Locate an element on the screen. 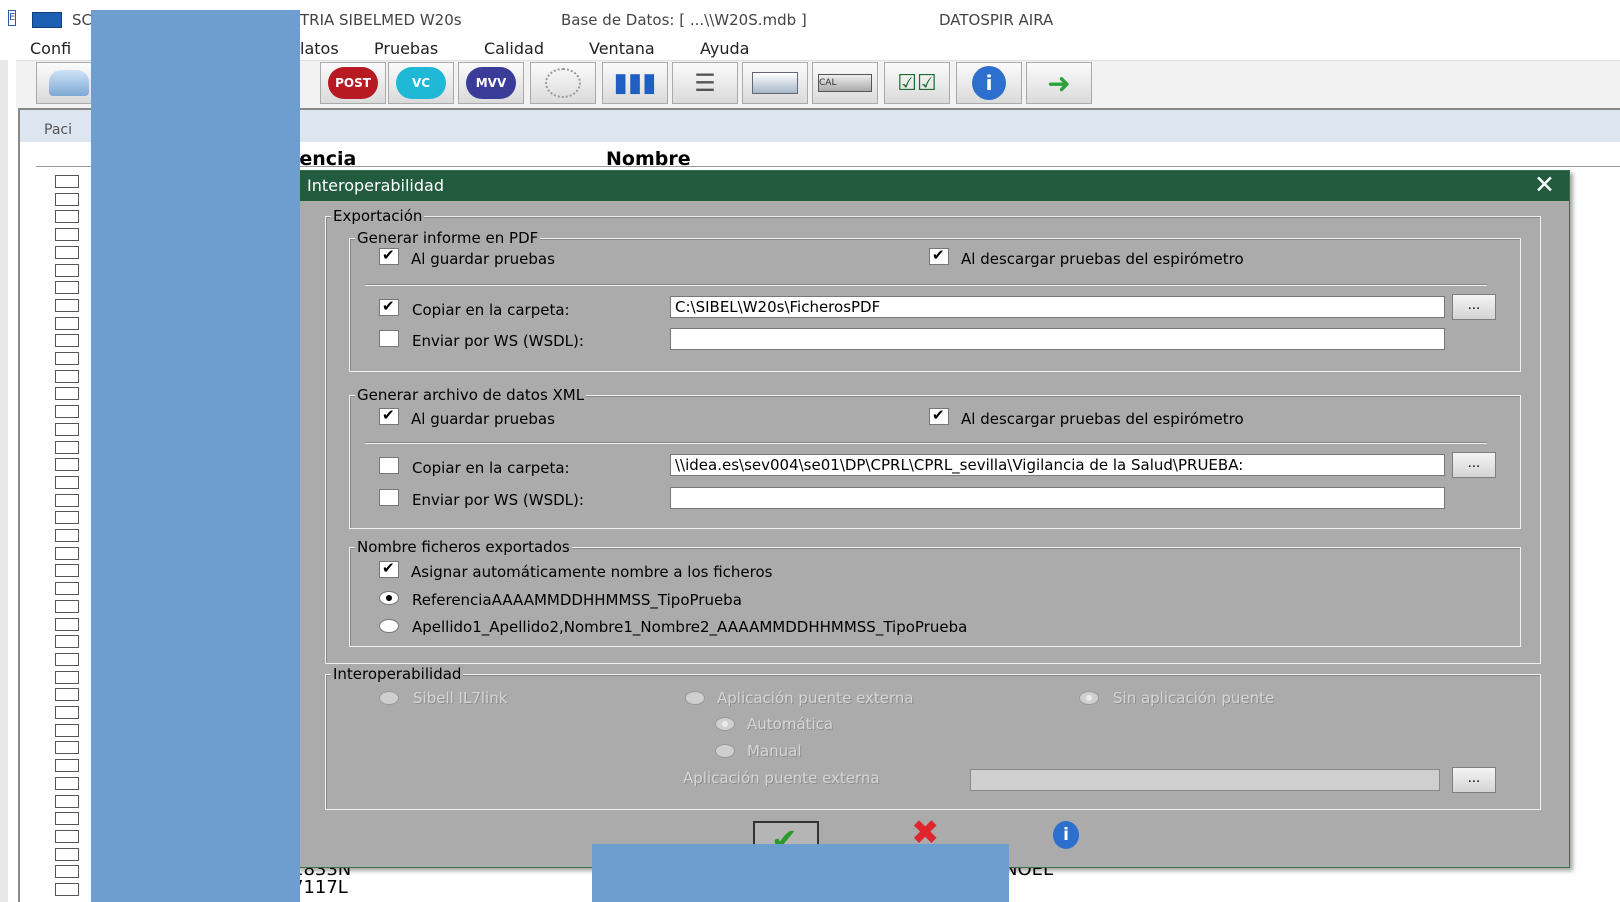 This screenshot has width=1620, height=902. toolbar-exit-button: ➜ is located at coordinates (1059, 83).